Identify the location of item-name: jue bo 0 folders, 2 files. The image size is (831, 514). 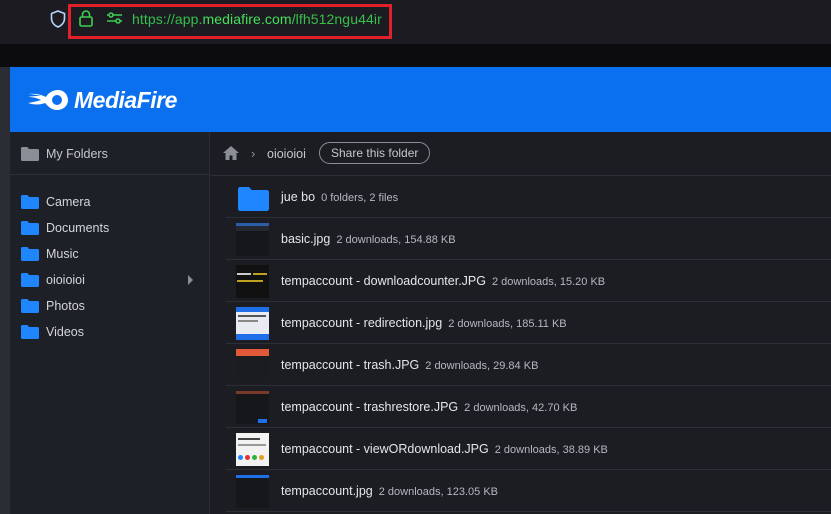
(339, 197).